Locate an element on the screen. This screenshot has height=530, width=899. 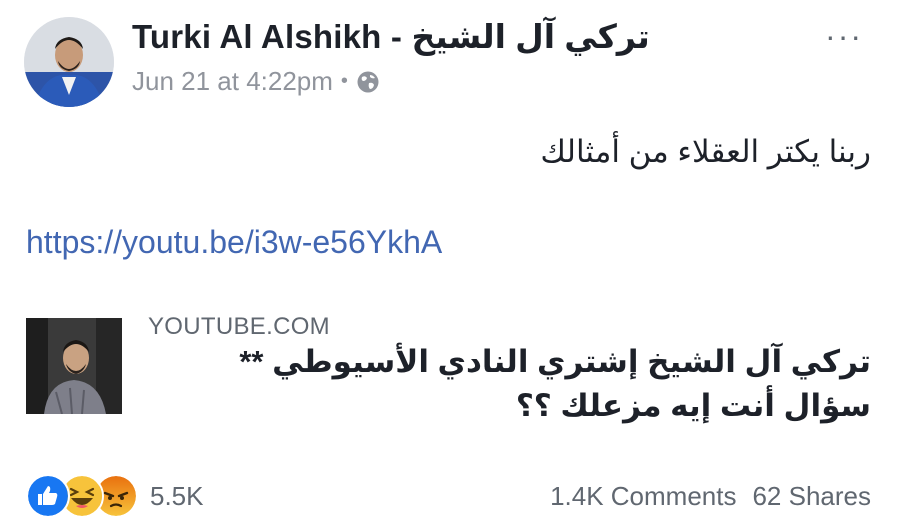
post-text: ربنا يكتر العقلاء من أمثالك is located at coordinates (705, 151).